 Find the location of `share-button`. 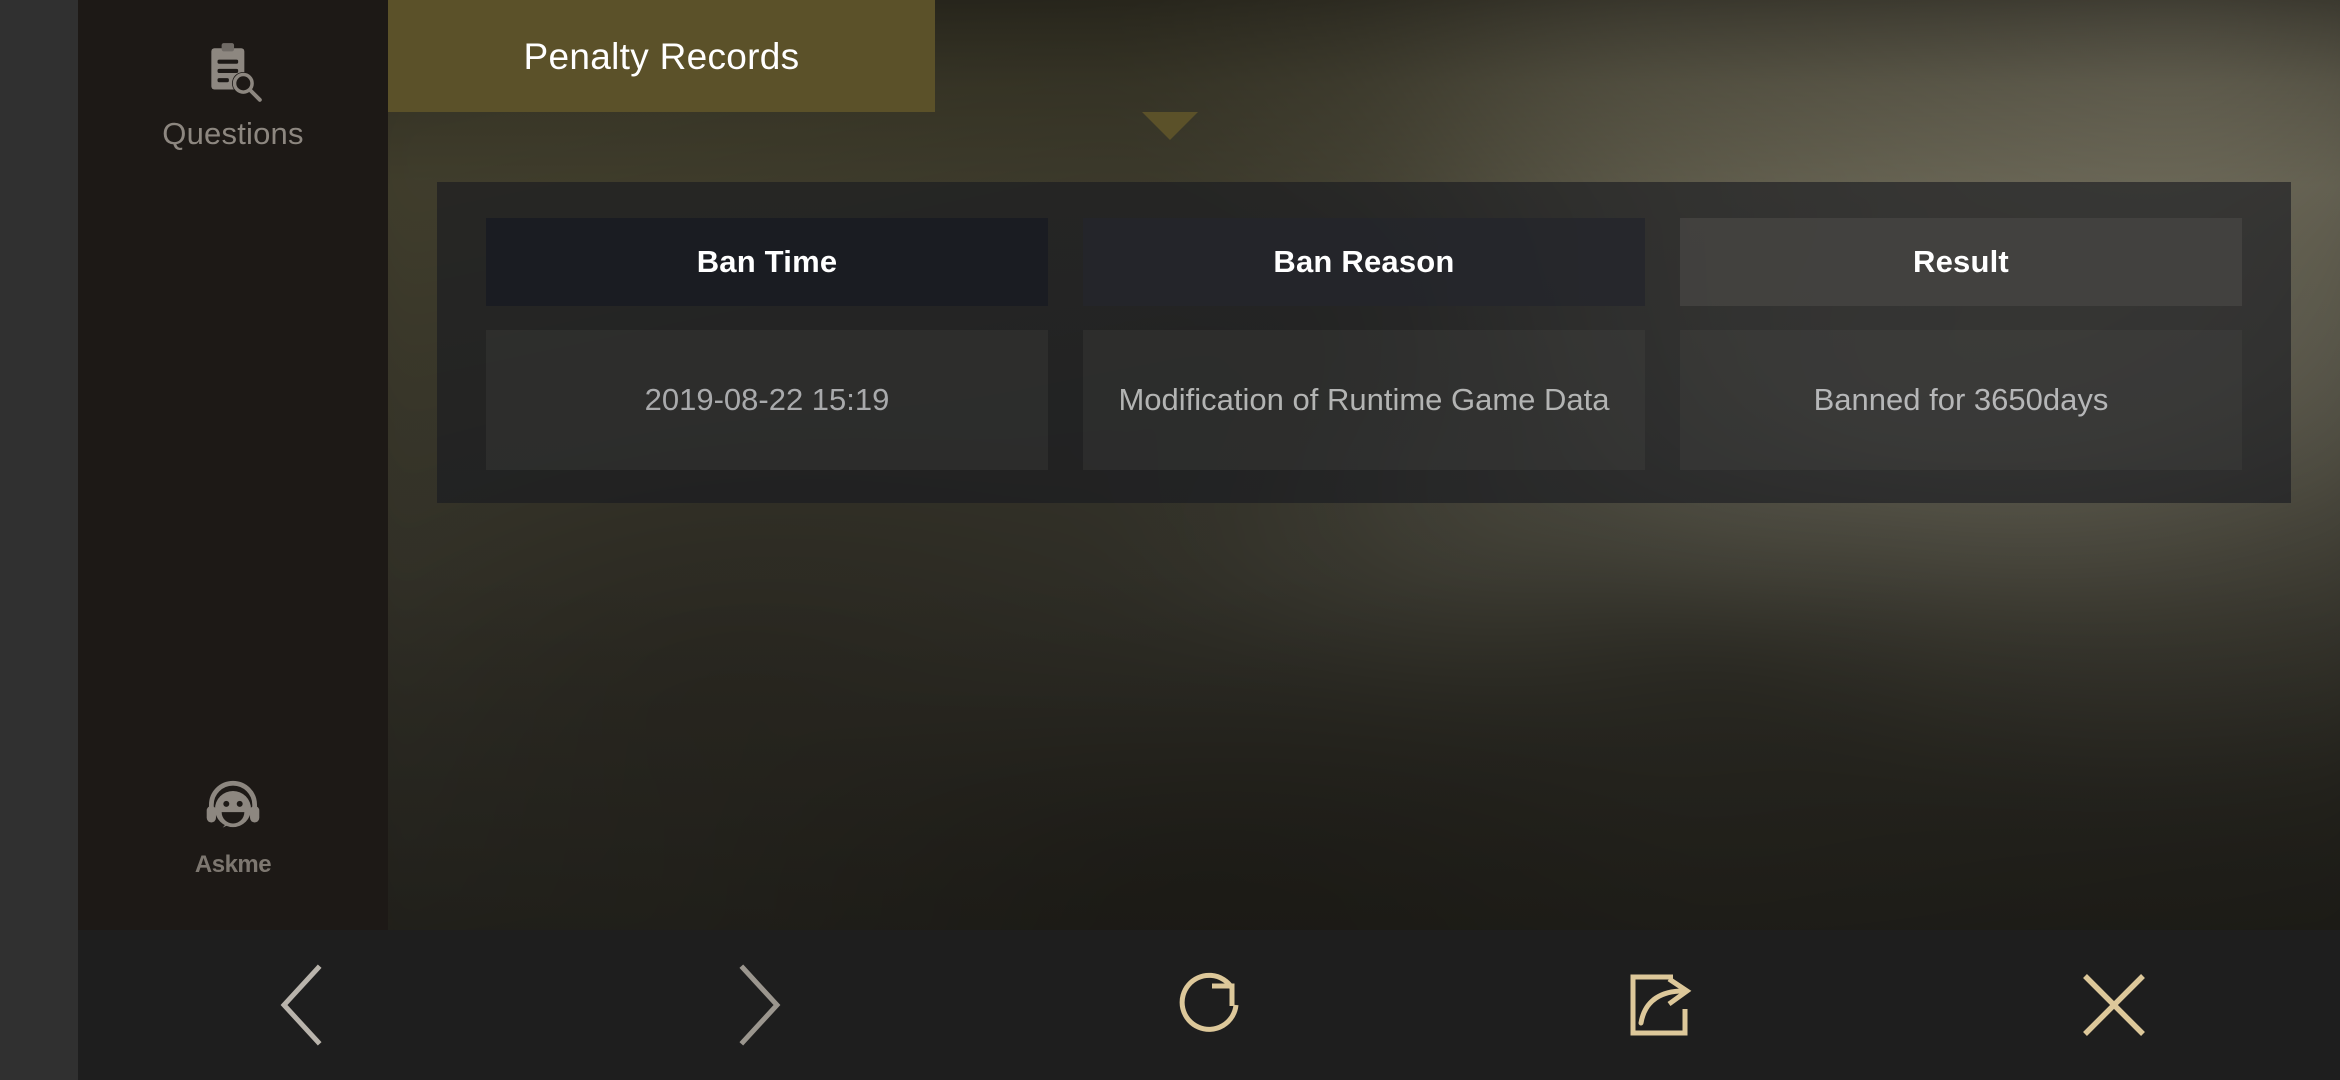

share-button is located at coordinates (1661, 1005).